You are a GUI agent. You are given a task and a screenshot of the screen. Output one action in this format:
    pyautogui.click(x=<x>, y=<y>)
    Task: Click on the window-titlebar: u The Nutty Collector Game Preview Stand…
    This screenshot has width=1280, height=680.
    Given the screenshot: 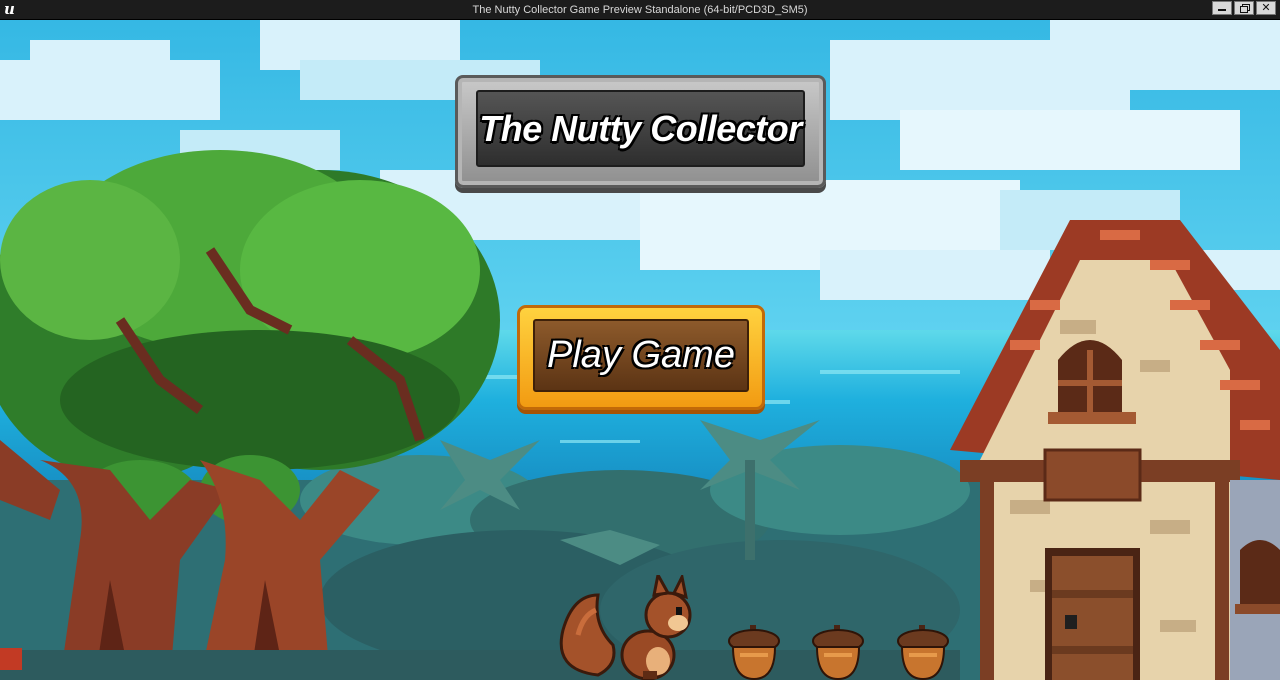 What is the action you would take?
    pyautogui.click(x=640, y=10)
    